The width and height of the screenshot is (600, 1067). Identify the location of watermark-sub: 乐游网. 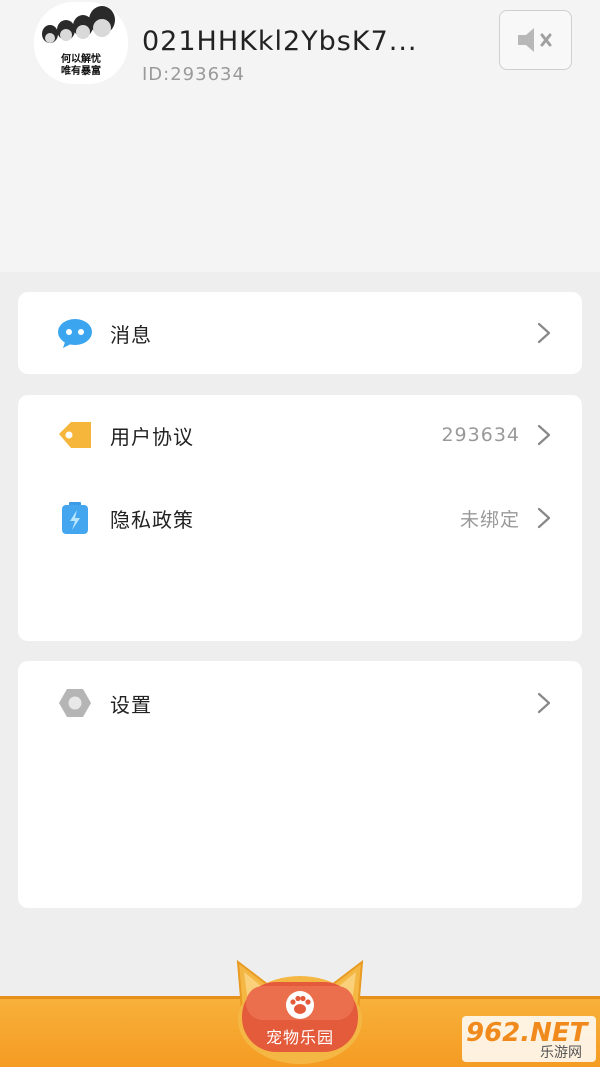
(561, 1053).